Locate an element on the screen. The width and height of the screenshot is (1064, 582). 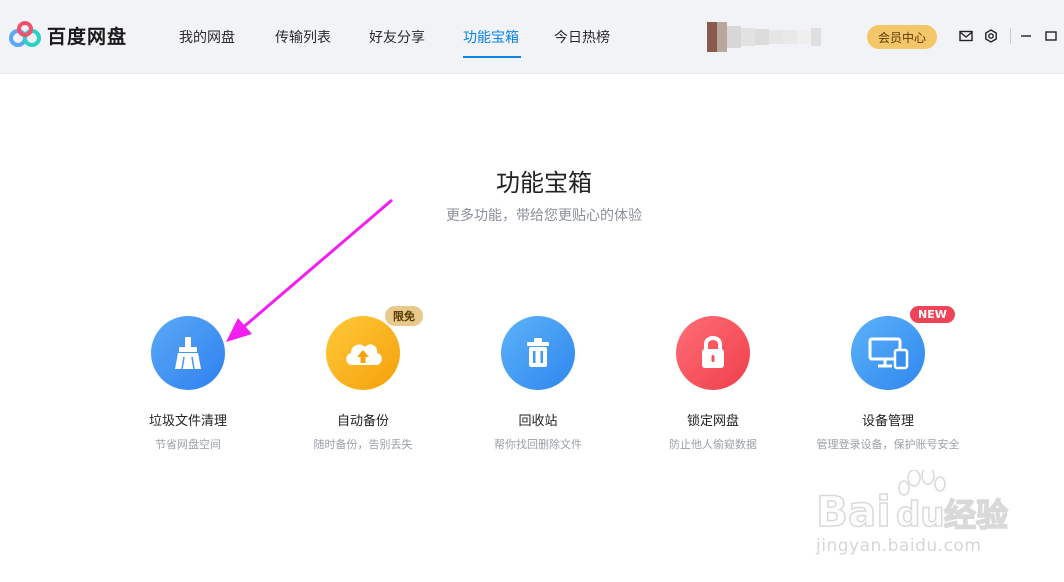
baidu-netdisk-logo-icon is located at coordinates (25, 34).